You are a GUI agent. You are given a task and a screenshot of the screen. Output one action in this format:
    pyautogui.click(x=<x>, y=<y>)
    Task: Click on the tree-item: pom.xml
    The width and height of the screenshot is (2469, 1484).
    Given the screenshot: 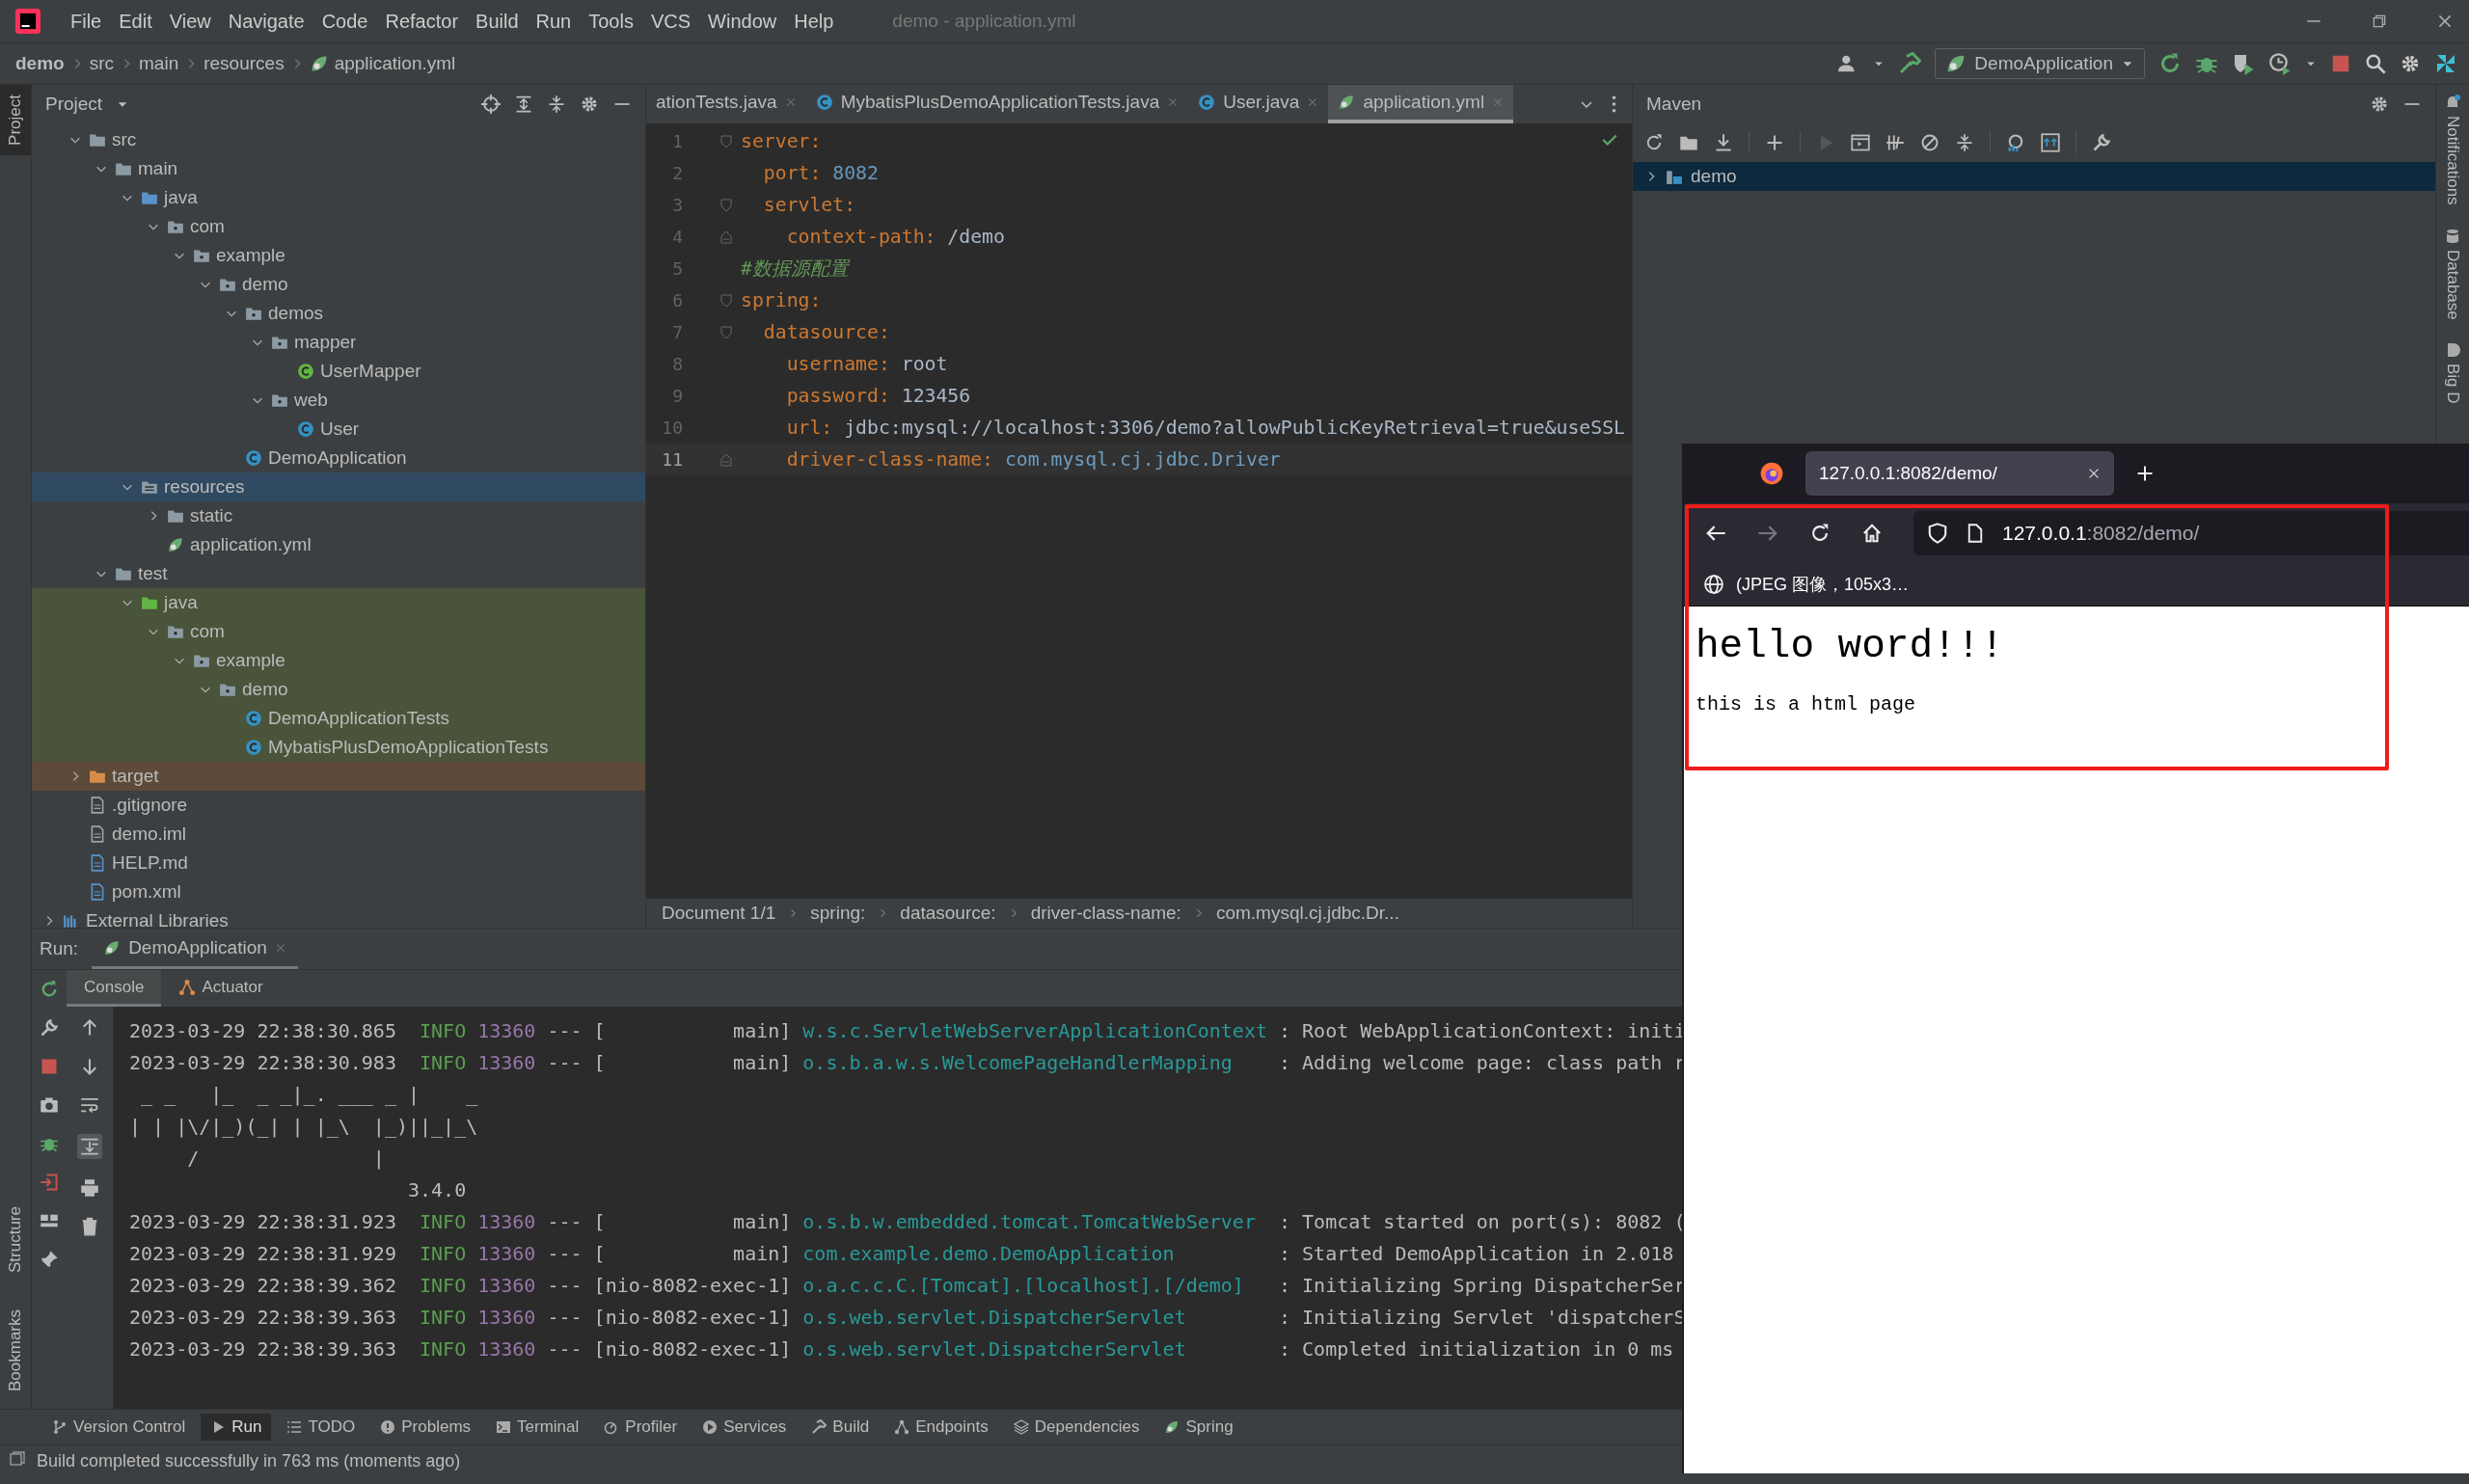 What is the action you would take?
    pyautogui.click(x=338, y=891)
    